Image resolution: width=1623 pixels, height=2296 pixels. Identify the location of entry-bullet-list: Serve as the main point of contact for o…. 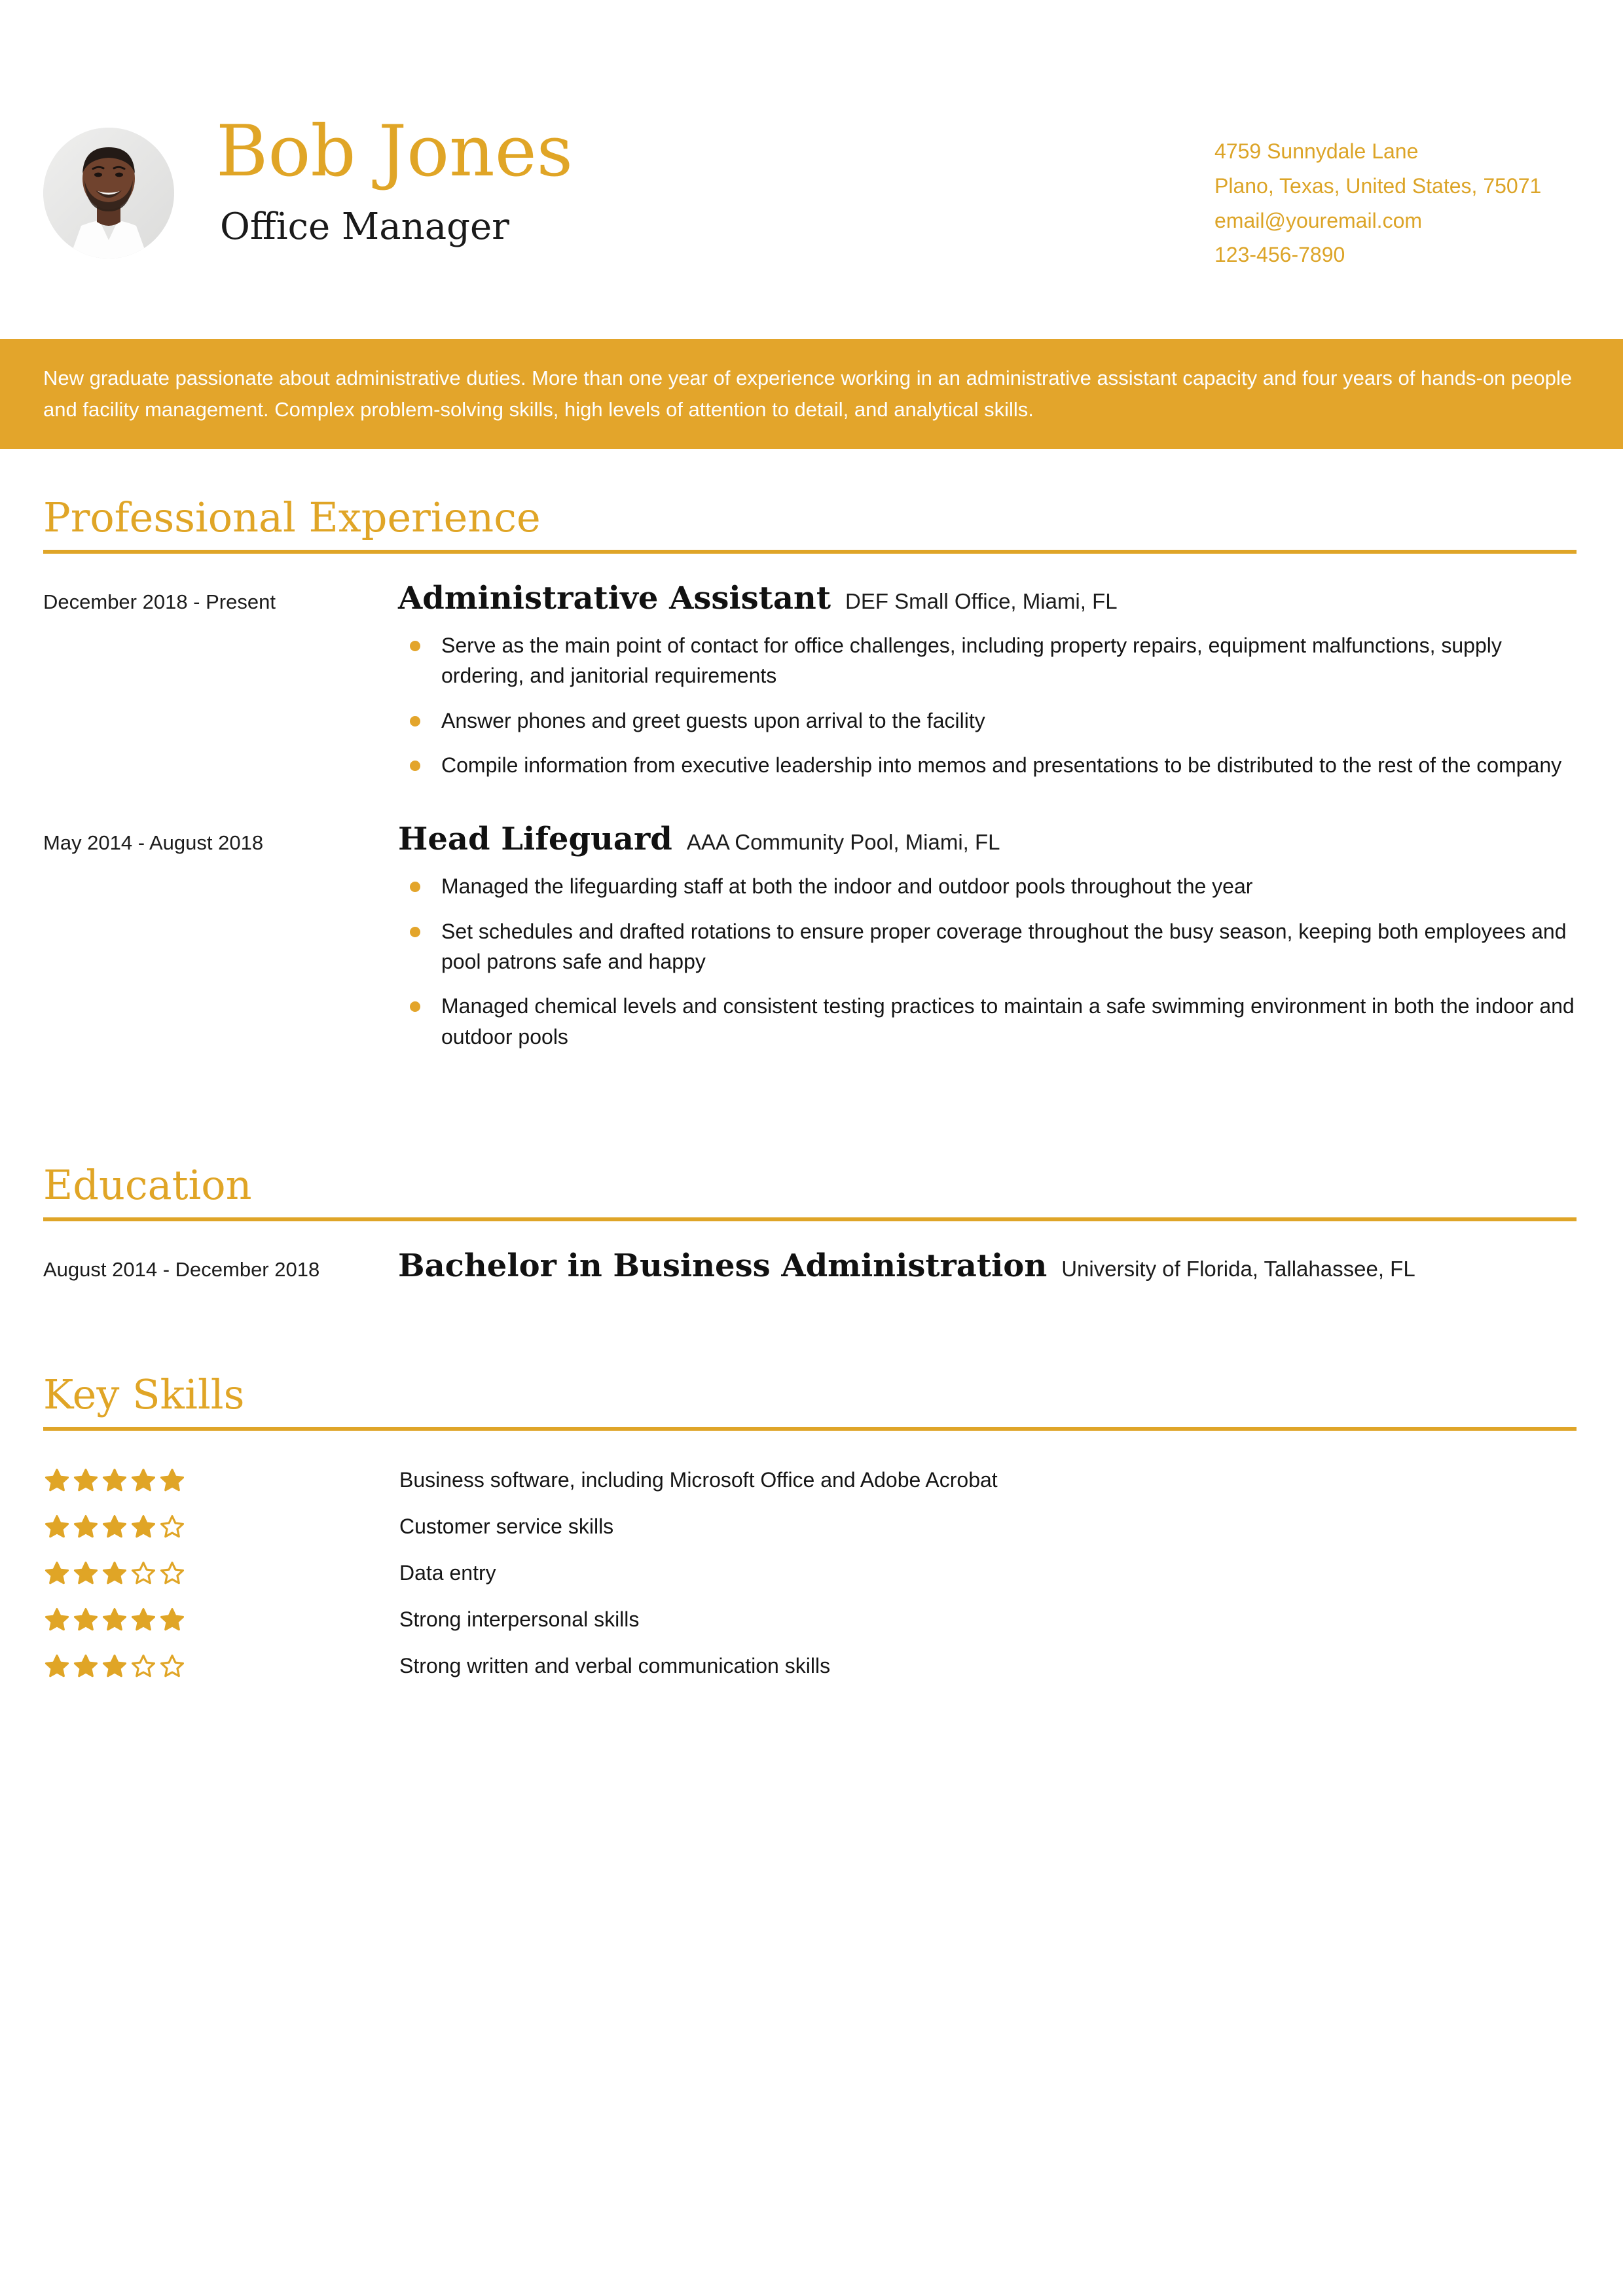
(987, 705).